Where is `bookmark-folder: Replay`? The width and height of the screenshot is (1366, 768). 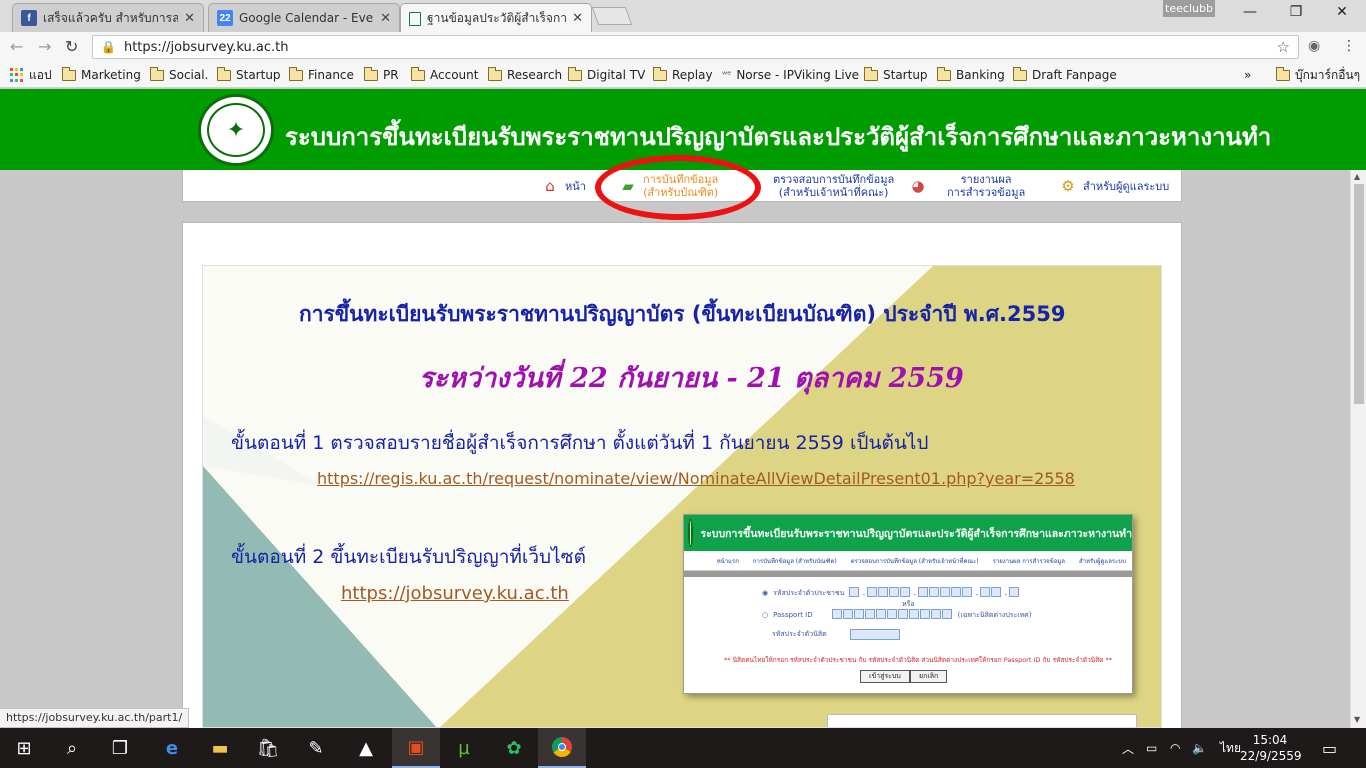
bookmark-folder: Replay is located at coordinates (682, 74).